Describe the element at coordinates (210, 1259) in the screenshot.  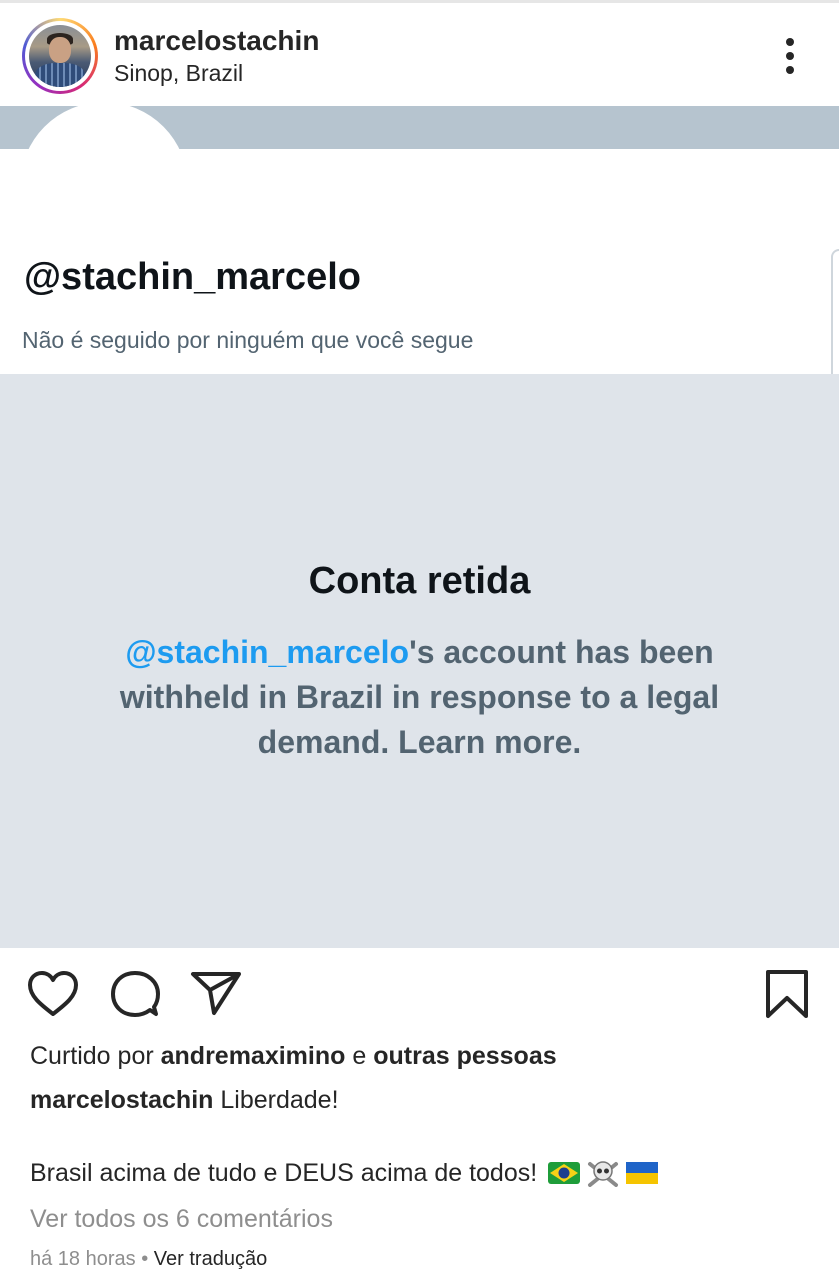
I see `translate-link: Ver tradução` at that location.